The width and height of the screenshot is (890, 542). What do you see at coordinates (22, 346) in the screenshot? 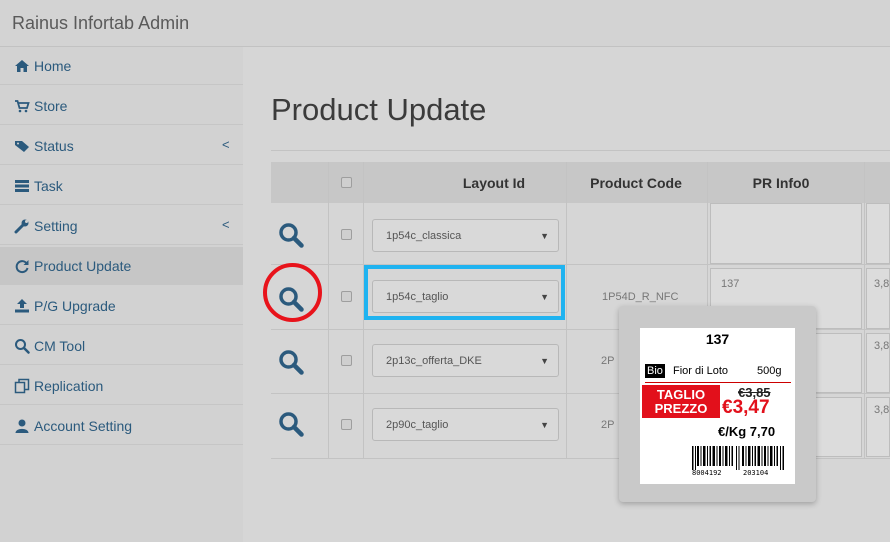
I see `search-icon` at bounding box center [22, 346].